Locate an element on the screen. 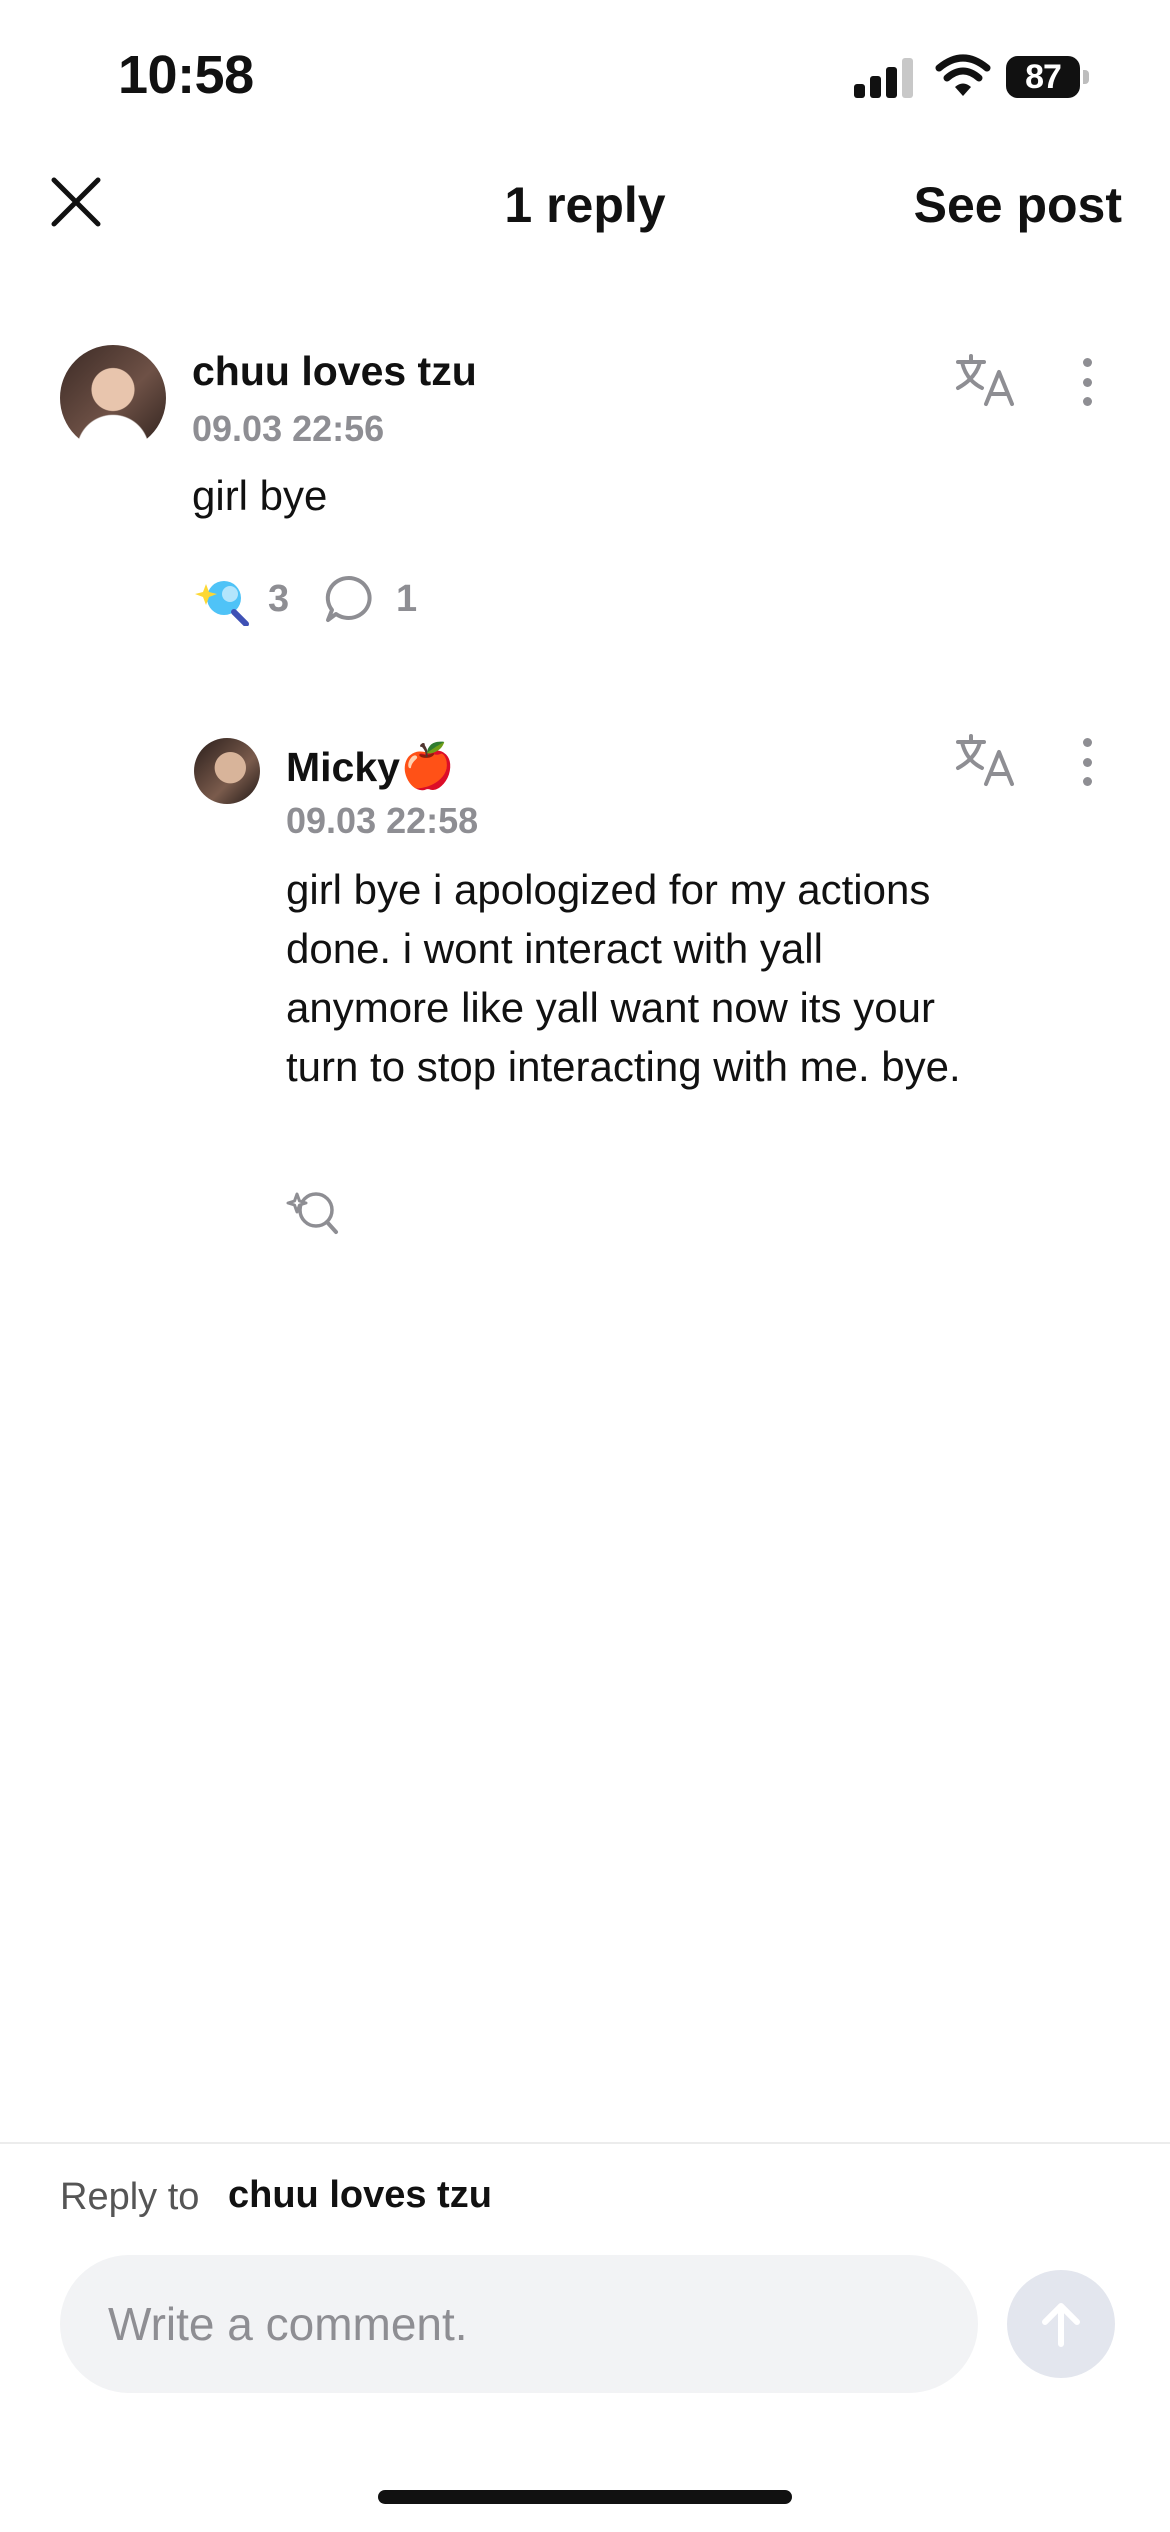  comment-bubble-icon is located at coordinates (349, 599).